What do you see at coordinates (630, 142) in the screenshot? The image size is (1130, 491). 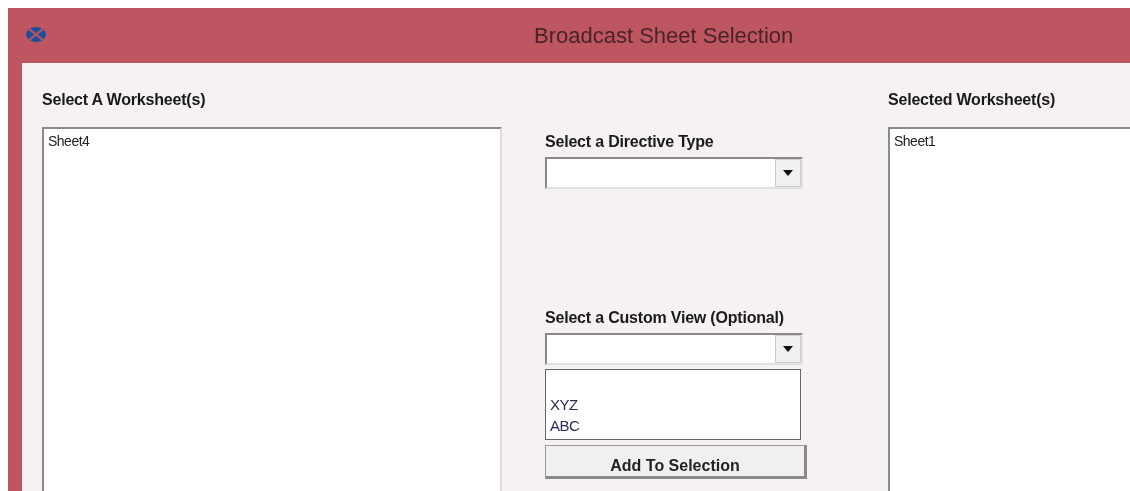 I see `field-label: Select a Directive Type` at bounding box center [630, 142].